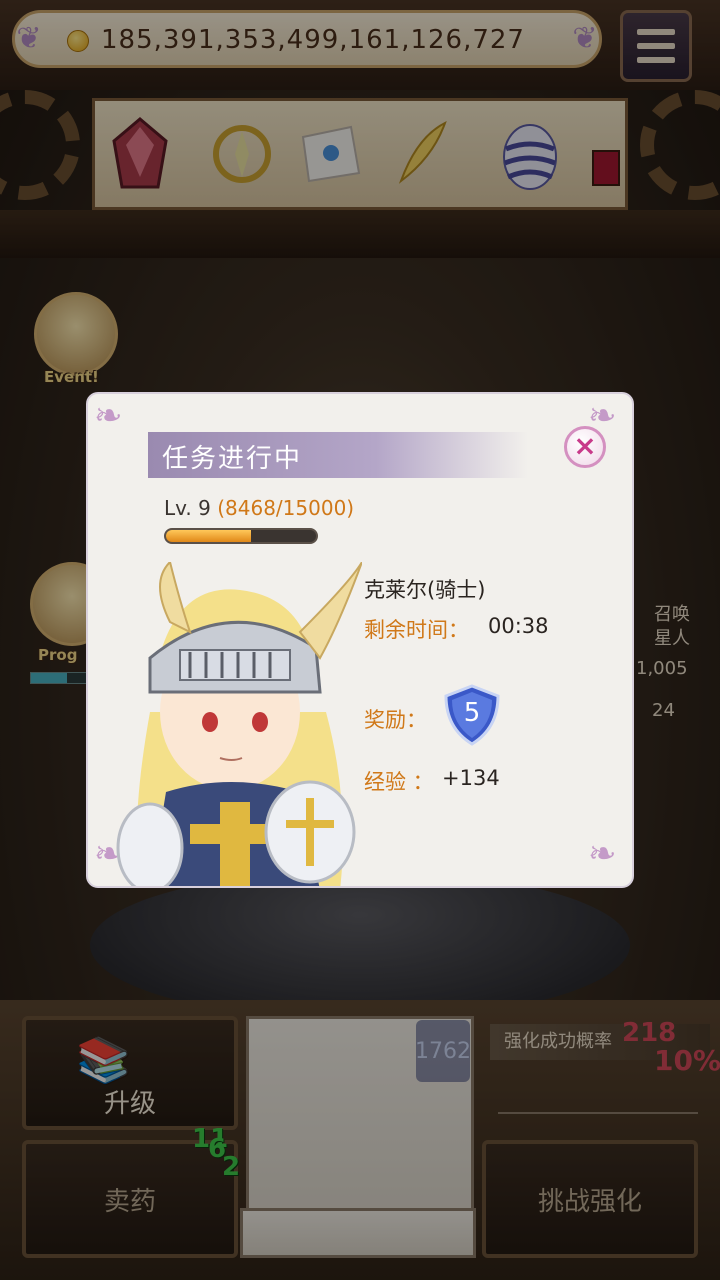  What do you see at coordinates (471, 778) in the screenshot?
I see `exp-value: +134` at bounding box center [471, 778].